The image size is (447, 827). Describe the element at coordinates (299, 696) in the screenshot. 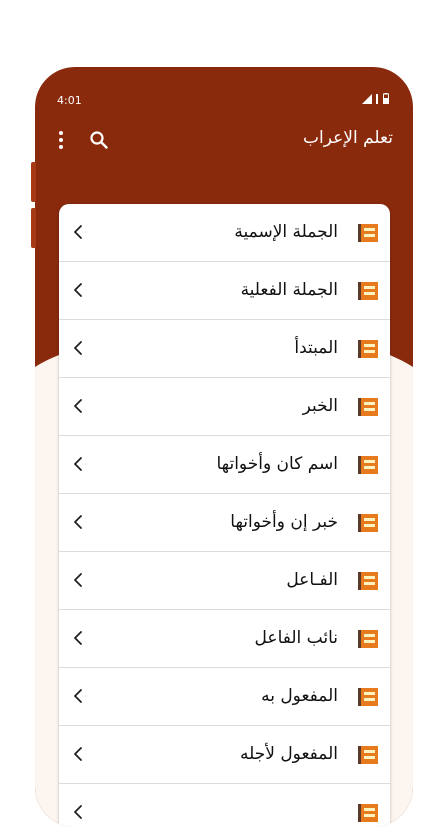

I see `list-item-label: المفعول به` at that location.